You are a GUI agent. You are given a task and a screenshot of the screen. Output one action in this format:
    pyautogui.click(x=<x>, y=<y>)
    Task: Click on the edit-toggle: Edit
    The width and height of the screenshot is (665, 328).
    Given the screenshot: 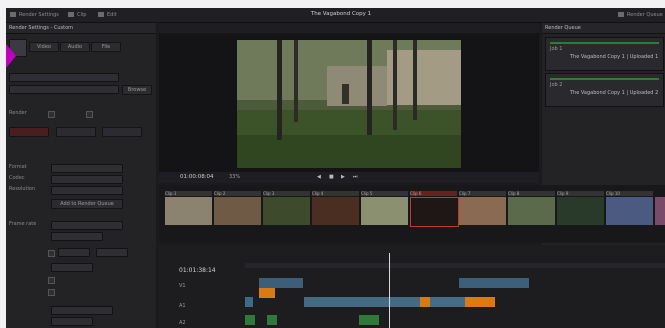 What is the action you would take?
    pyautogui.click(x=107, y=15)
    